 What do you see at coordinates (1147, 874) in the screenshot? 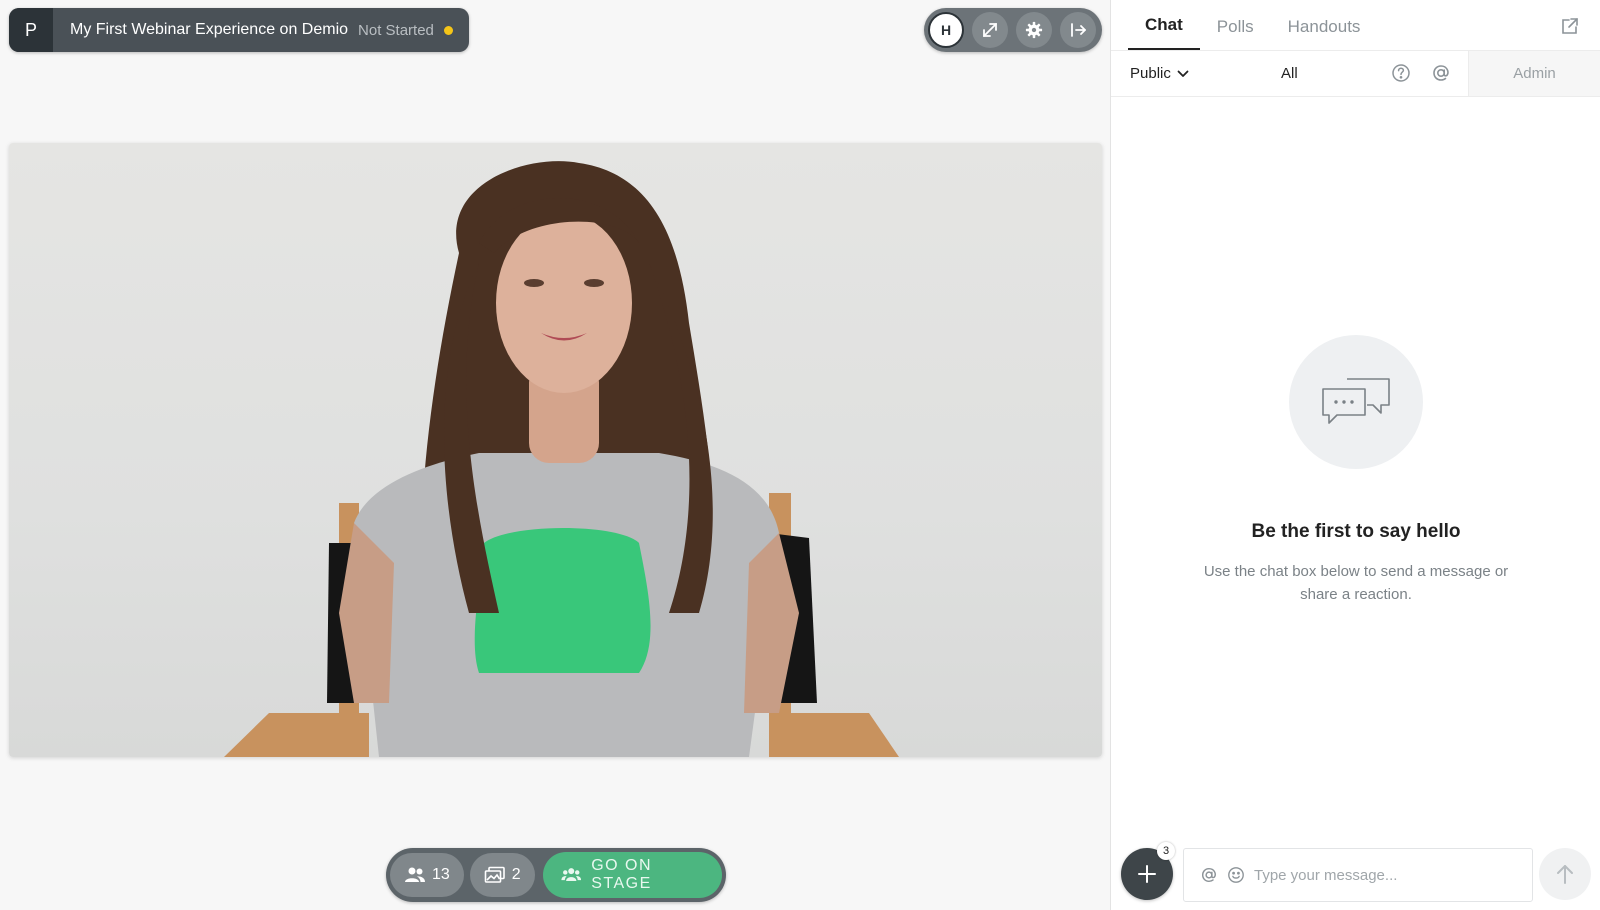
I see `plus-icon` at bounding box center [1147, 874].